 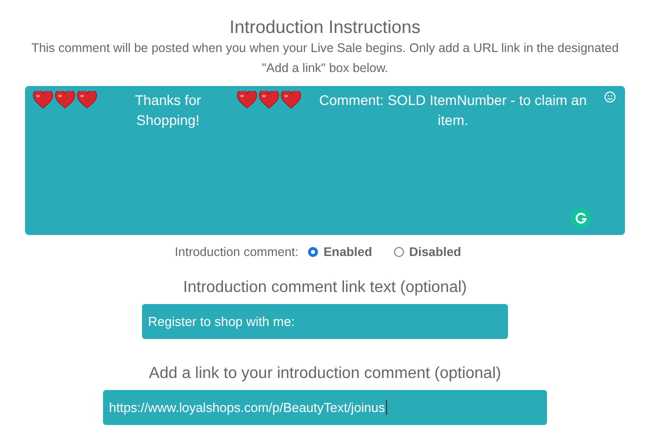 I want to click on field-label: Introduction comment:, so click(x=236, y=252).